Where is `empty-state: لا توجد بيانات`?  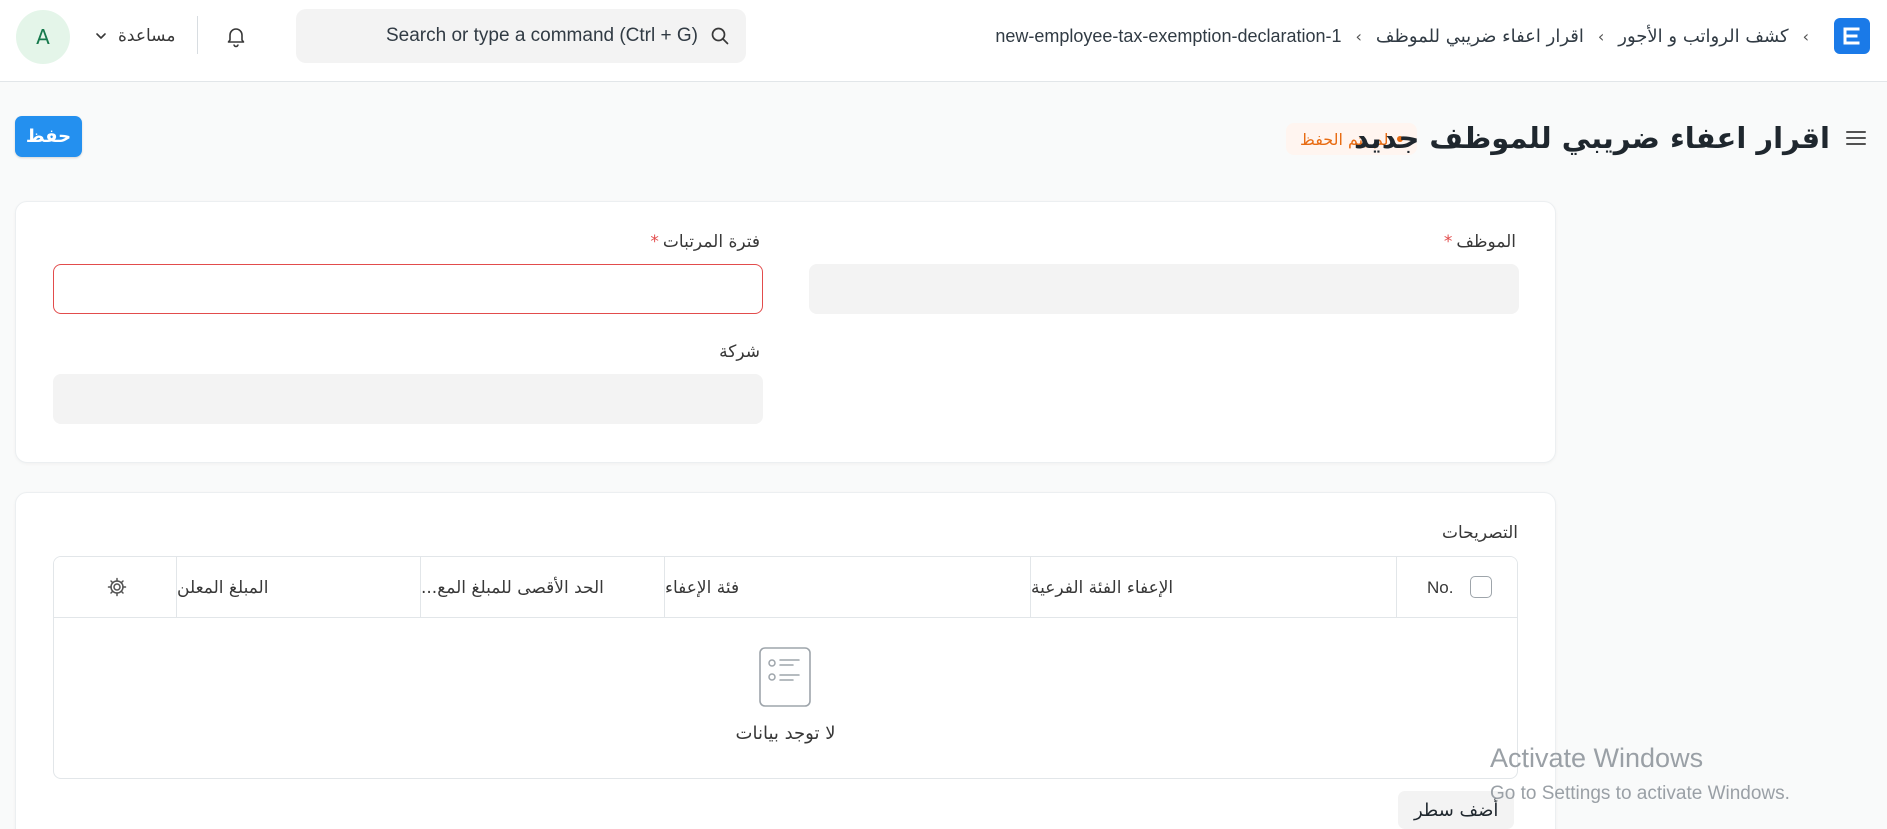
empty-state: لا توجد بيانات is located at coordinates (785, 698).